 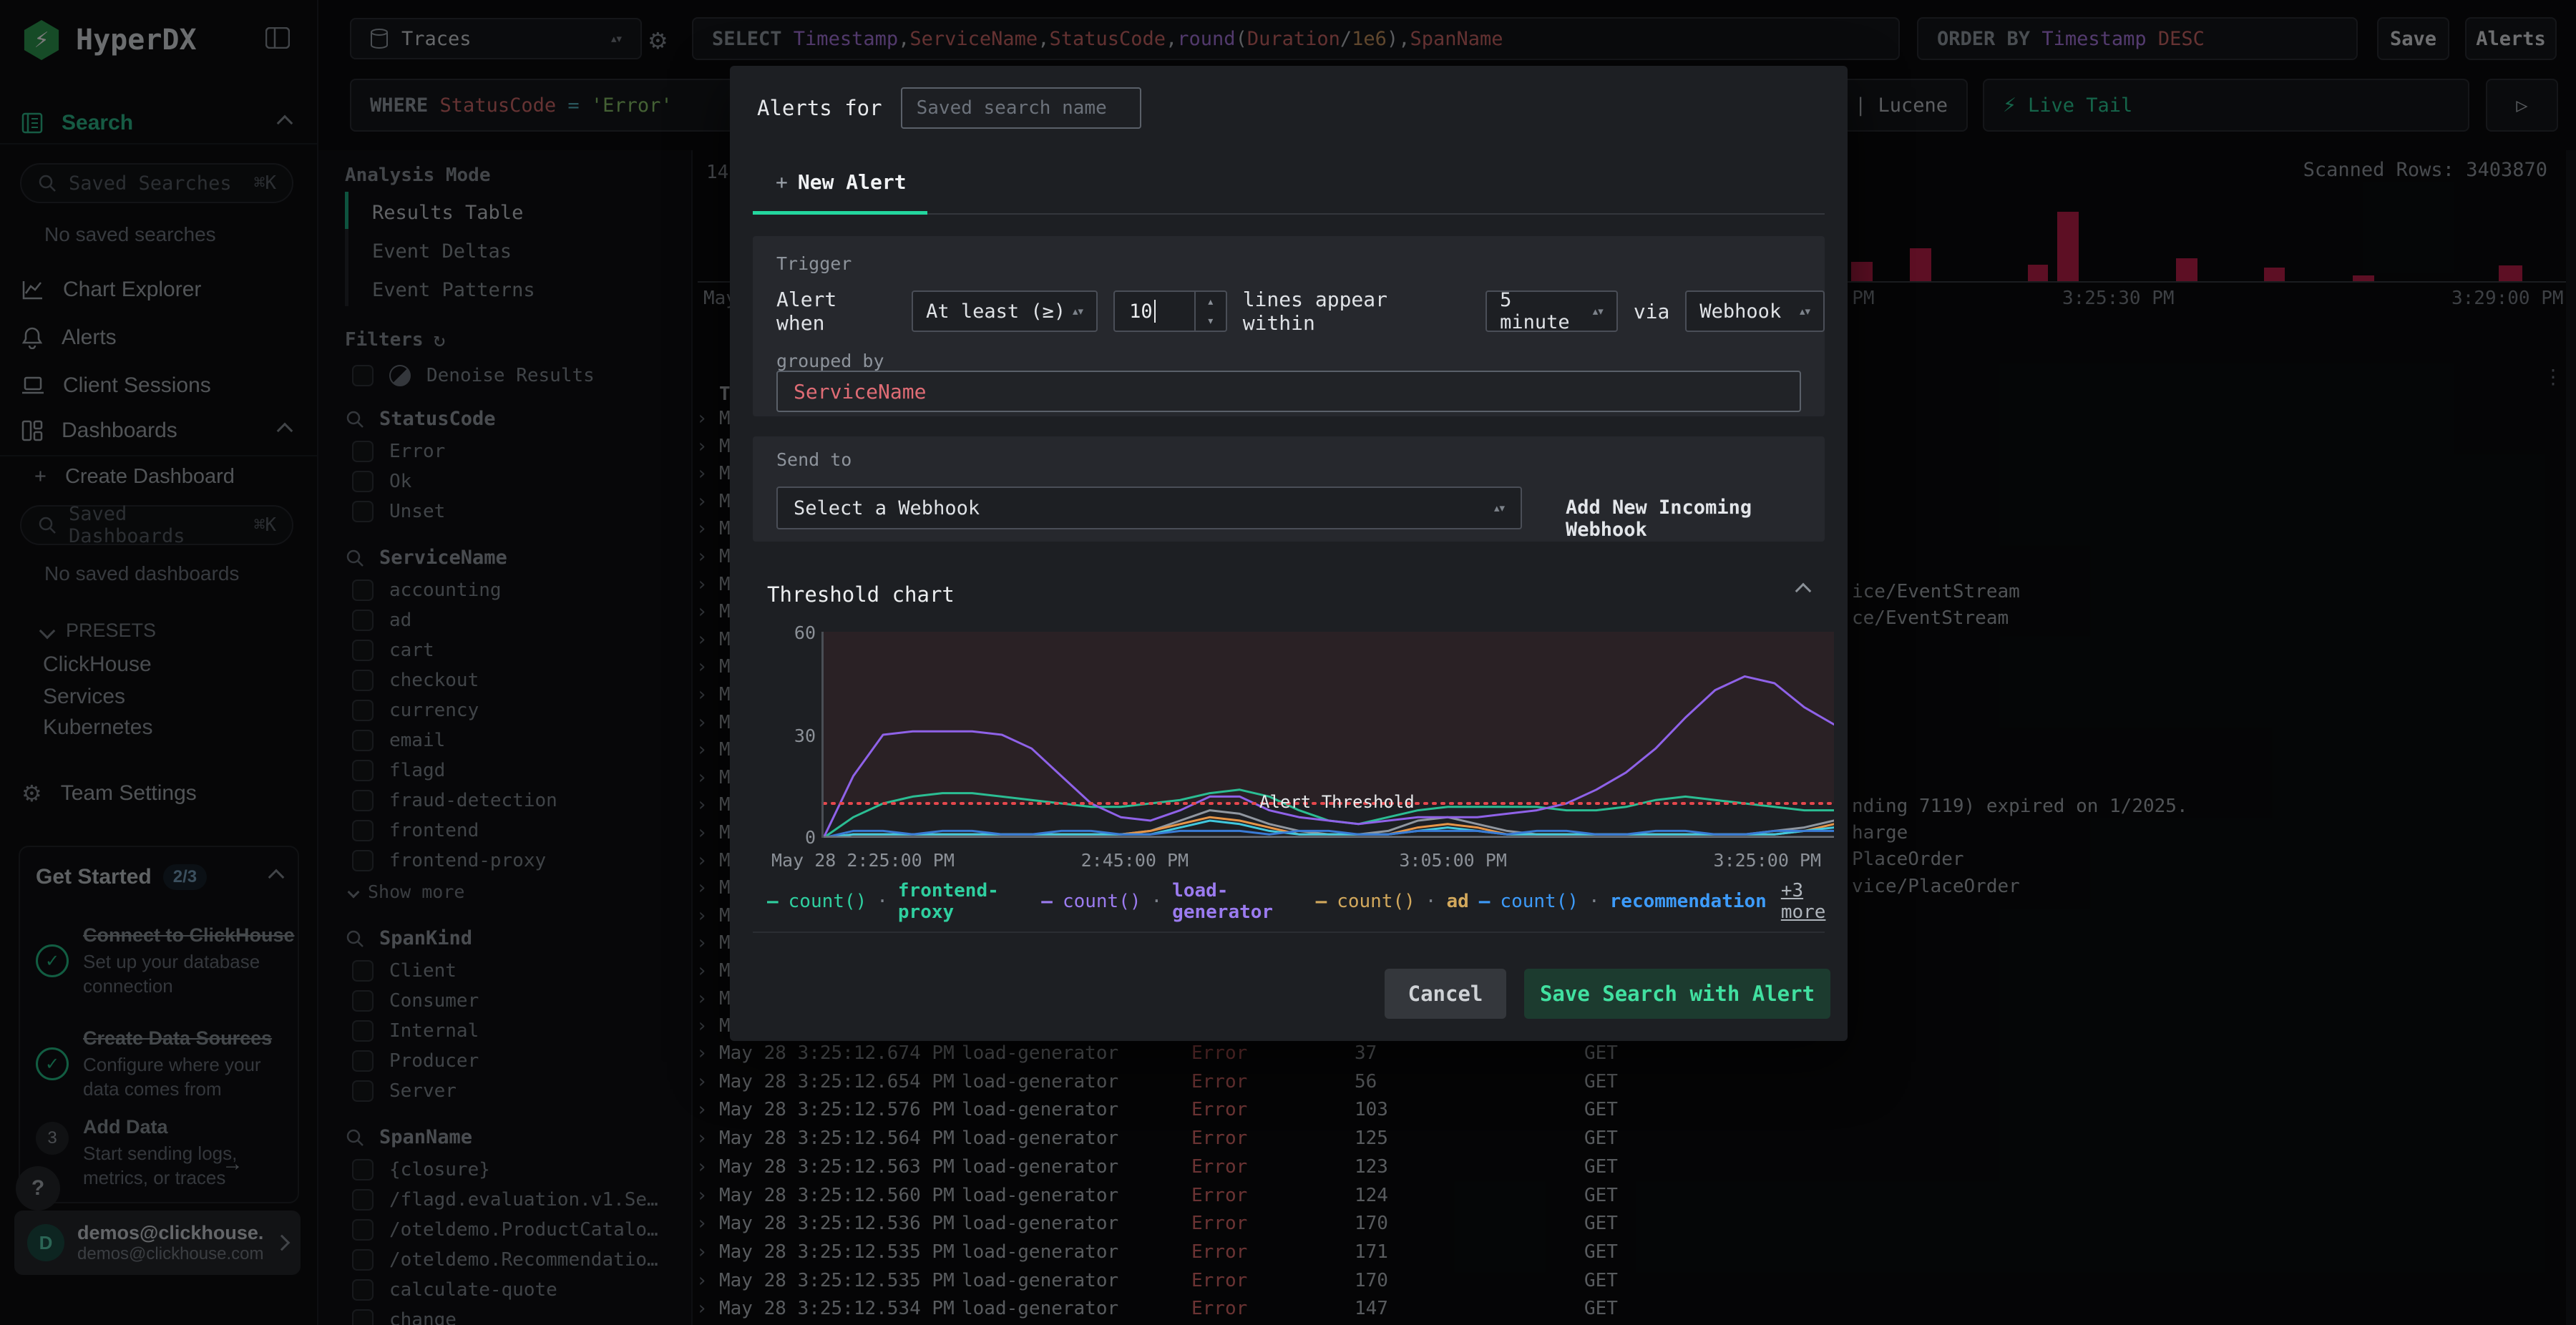 What do you see at coordinates (814, 460) in the screenshot?
I see `send-to-label: Send to` at bounding box center [814, 460].